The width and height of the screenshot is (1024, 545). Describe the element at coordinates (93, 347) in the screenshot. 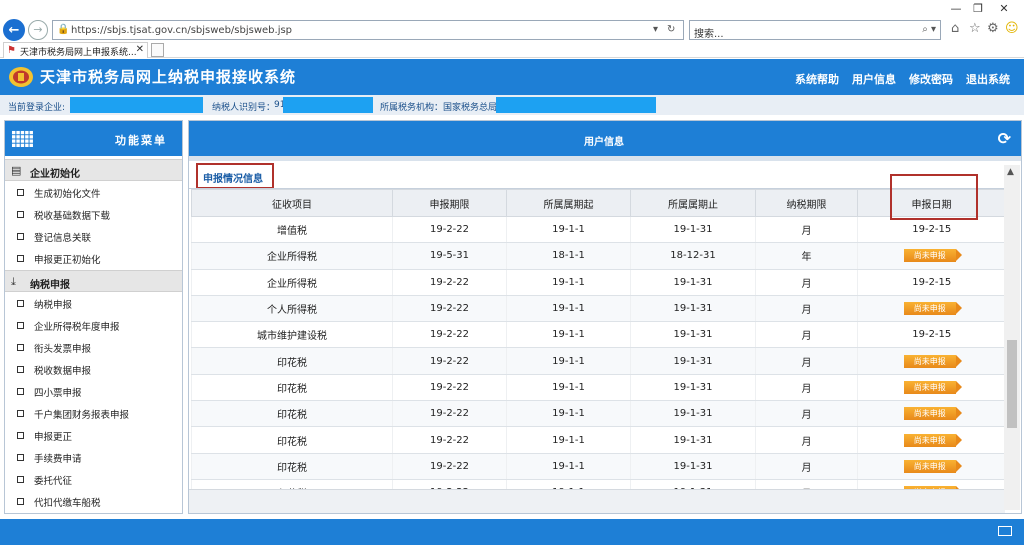

I see `sidebar-item-invoice-filing: 衔头发票申报` at that location.